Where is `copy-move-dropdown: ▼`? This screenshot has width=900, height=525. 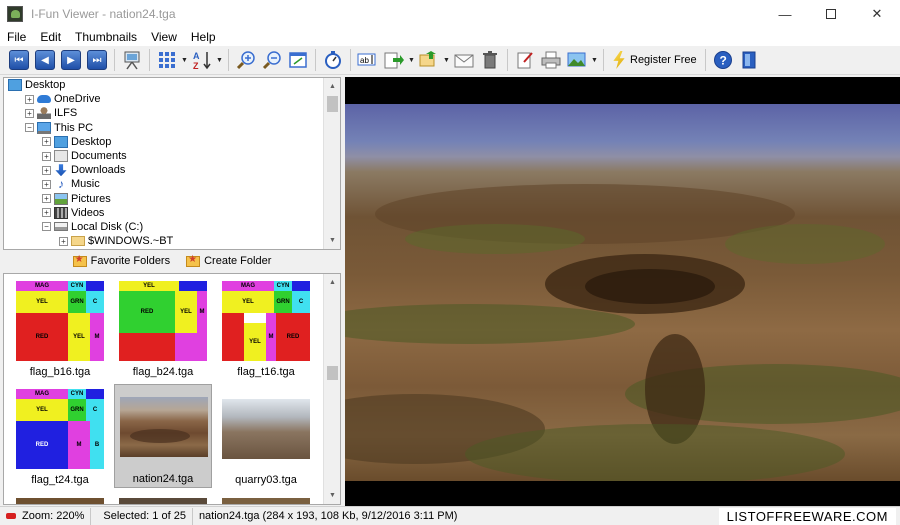
copy-move-dropdown: ▼ is located at coordinates (411, 60).